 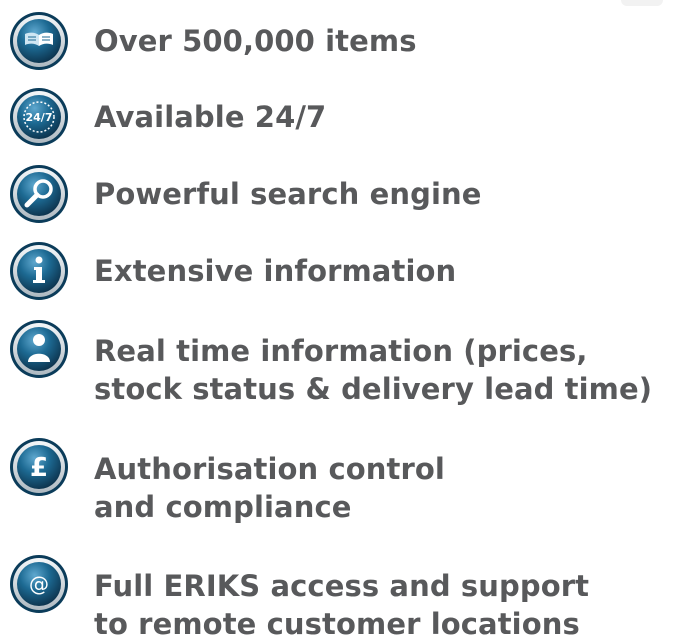 I want to click on feature-line: to remote customer locations, so click(x=337, y=624).